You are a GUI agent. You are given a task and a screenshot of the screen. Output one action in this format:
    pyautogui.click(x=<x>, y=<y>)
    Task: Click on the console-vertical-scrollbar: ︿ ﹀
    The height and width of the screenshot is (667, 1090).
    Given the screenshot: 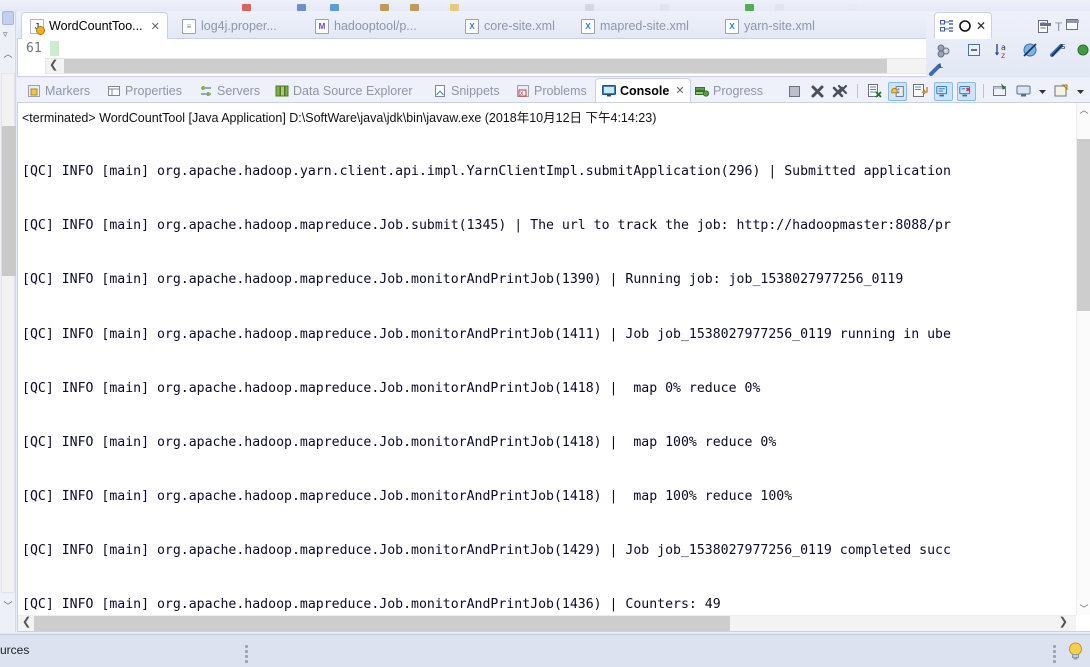 What is the action you would take?
    pyautogui.click(x=1083, y=359)
    